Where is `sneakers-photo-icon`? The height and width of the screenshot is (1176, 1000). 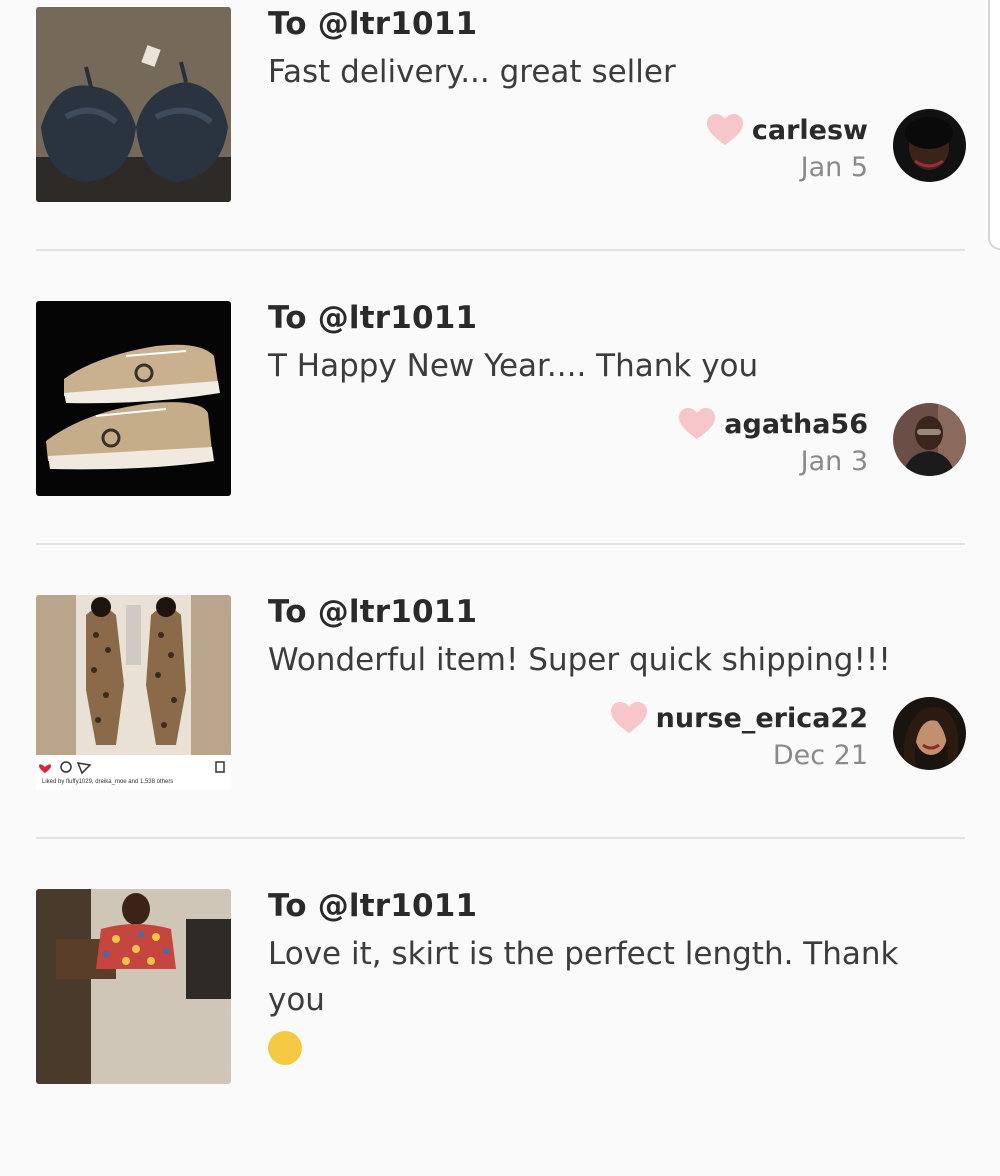
sneakers-photo-icon is located at coordinates (133, 398).